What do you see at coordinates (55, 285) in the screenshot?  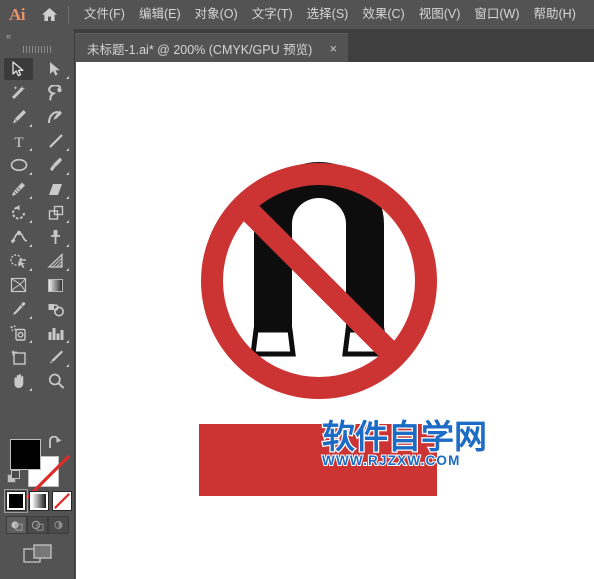 I see `gradient-tool` at bounding box center [55, 285].